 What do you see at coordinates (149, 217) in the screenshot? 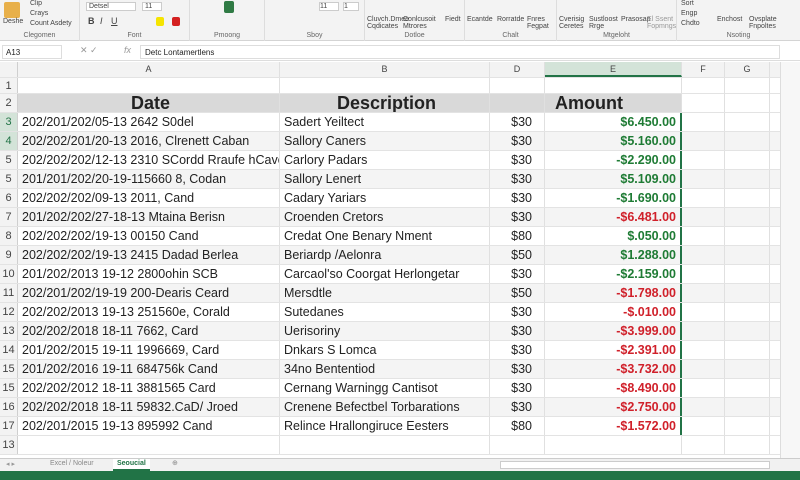
I see `date-cell: 201/202/202/27-18-13 Mtaina Berisn` at bounding box center [149, 217].